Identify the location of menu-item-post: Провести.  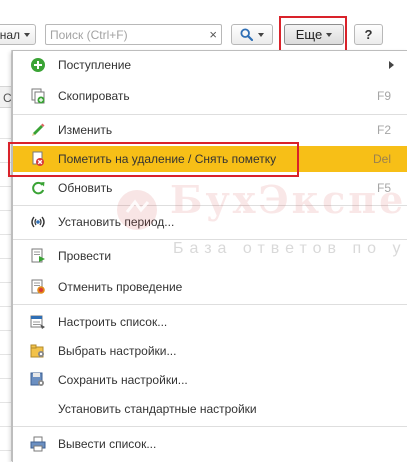
(210, 256).